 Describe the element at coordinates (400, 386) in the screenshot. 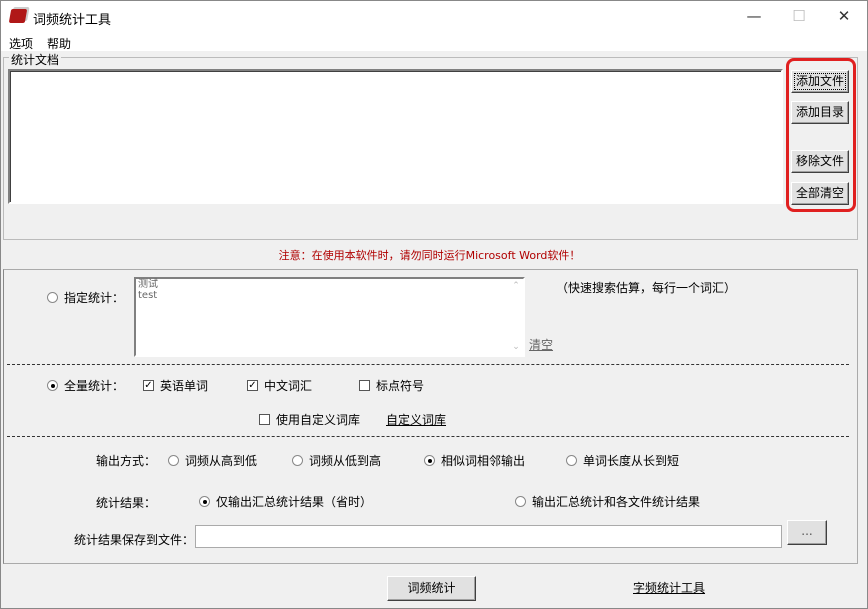

I see `checkbox-label: 标点符号` at that location.